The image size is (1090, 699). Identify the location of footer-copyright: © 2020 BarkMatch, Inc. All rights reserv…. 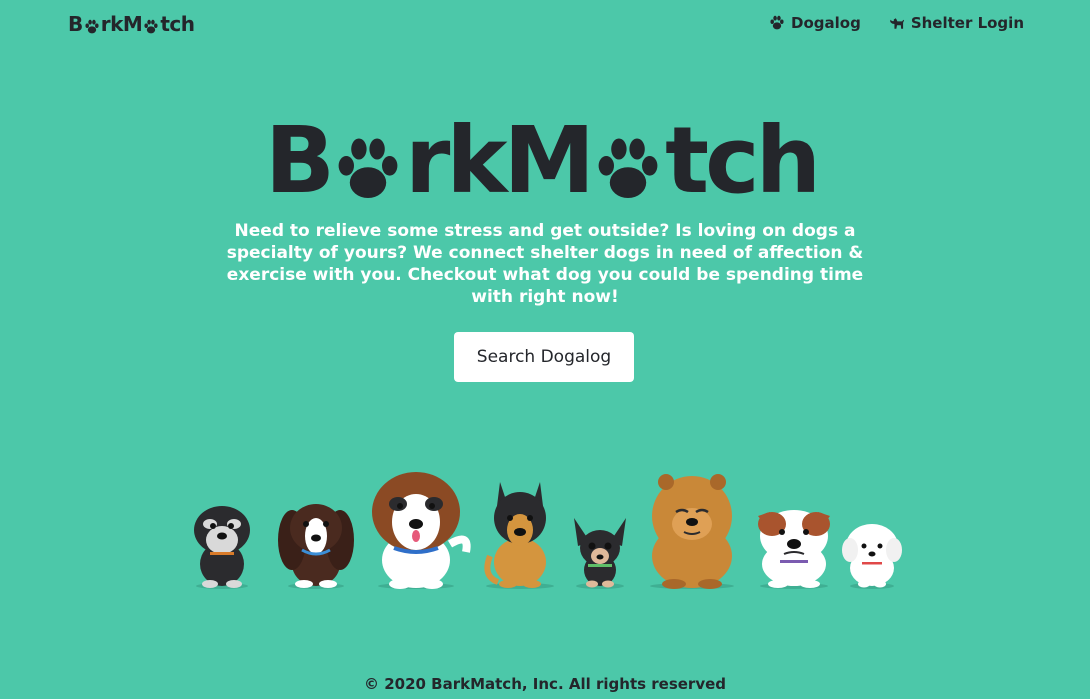
(545, 684).